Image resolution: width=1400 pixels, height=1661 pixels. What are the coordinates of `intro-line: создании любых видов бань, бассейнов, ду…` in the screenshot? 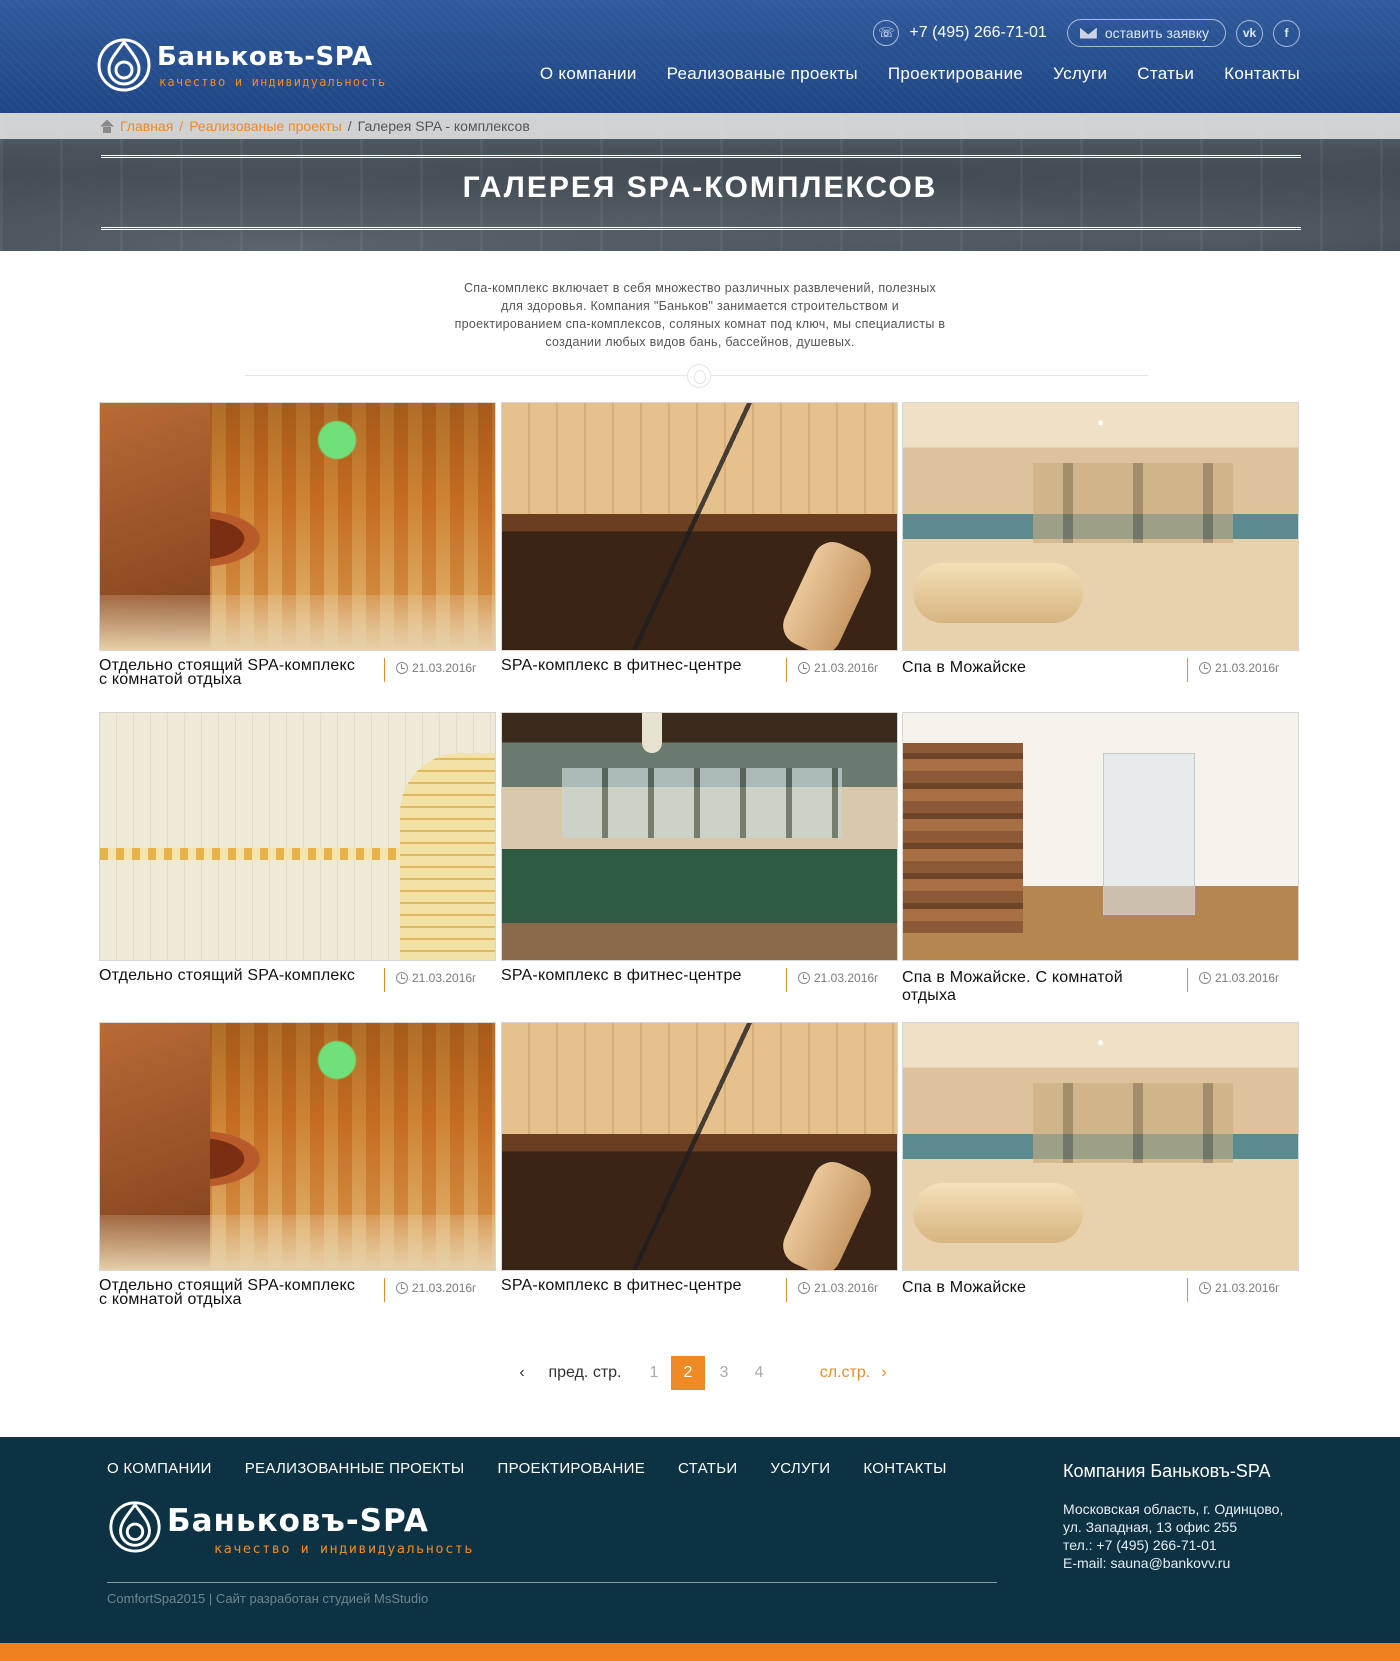 It's located at (700, 342).